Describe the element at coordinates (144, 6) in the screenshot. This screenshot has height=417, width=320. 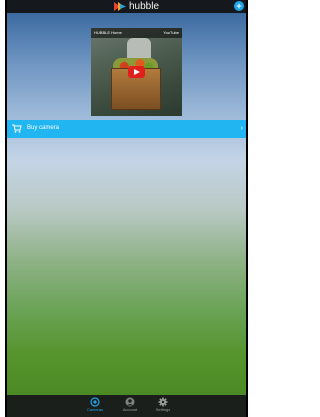
I see `app-logo-text: hubble` at that location.